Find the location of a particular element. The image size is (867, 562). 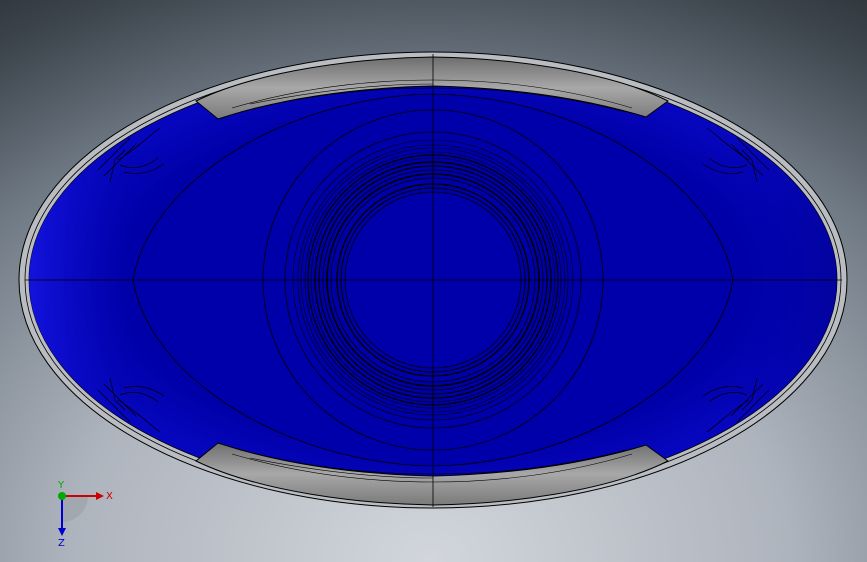

z-axis-label: Z is located at coordinates (61, 543).